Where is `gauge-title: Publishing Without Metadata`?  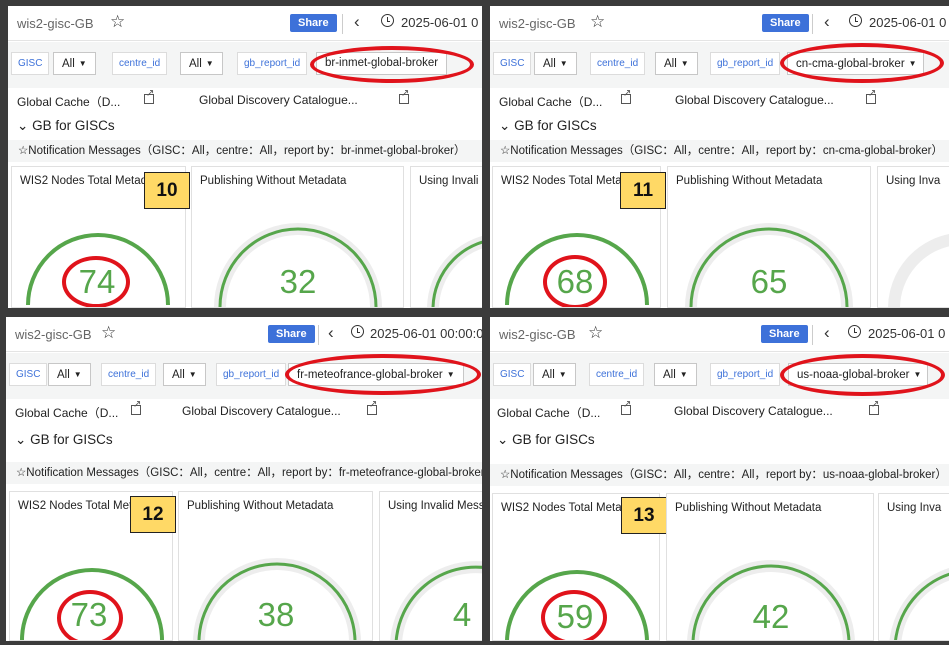
gauge-title: Publishing Without Metadata is located at coordinates (748, 508).